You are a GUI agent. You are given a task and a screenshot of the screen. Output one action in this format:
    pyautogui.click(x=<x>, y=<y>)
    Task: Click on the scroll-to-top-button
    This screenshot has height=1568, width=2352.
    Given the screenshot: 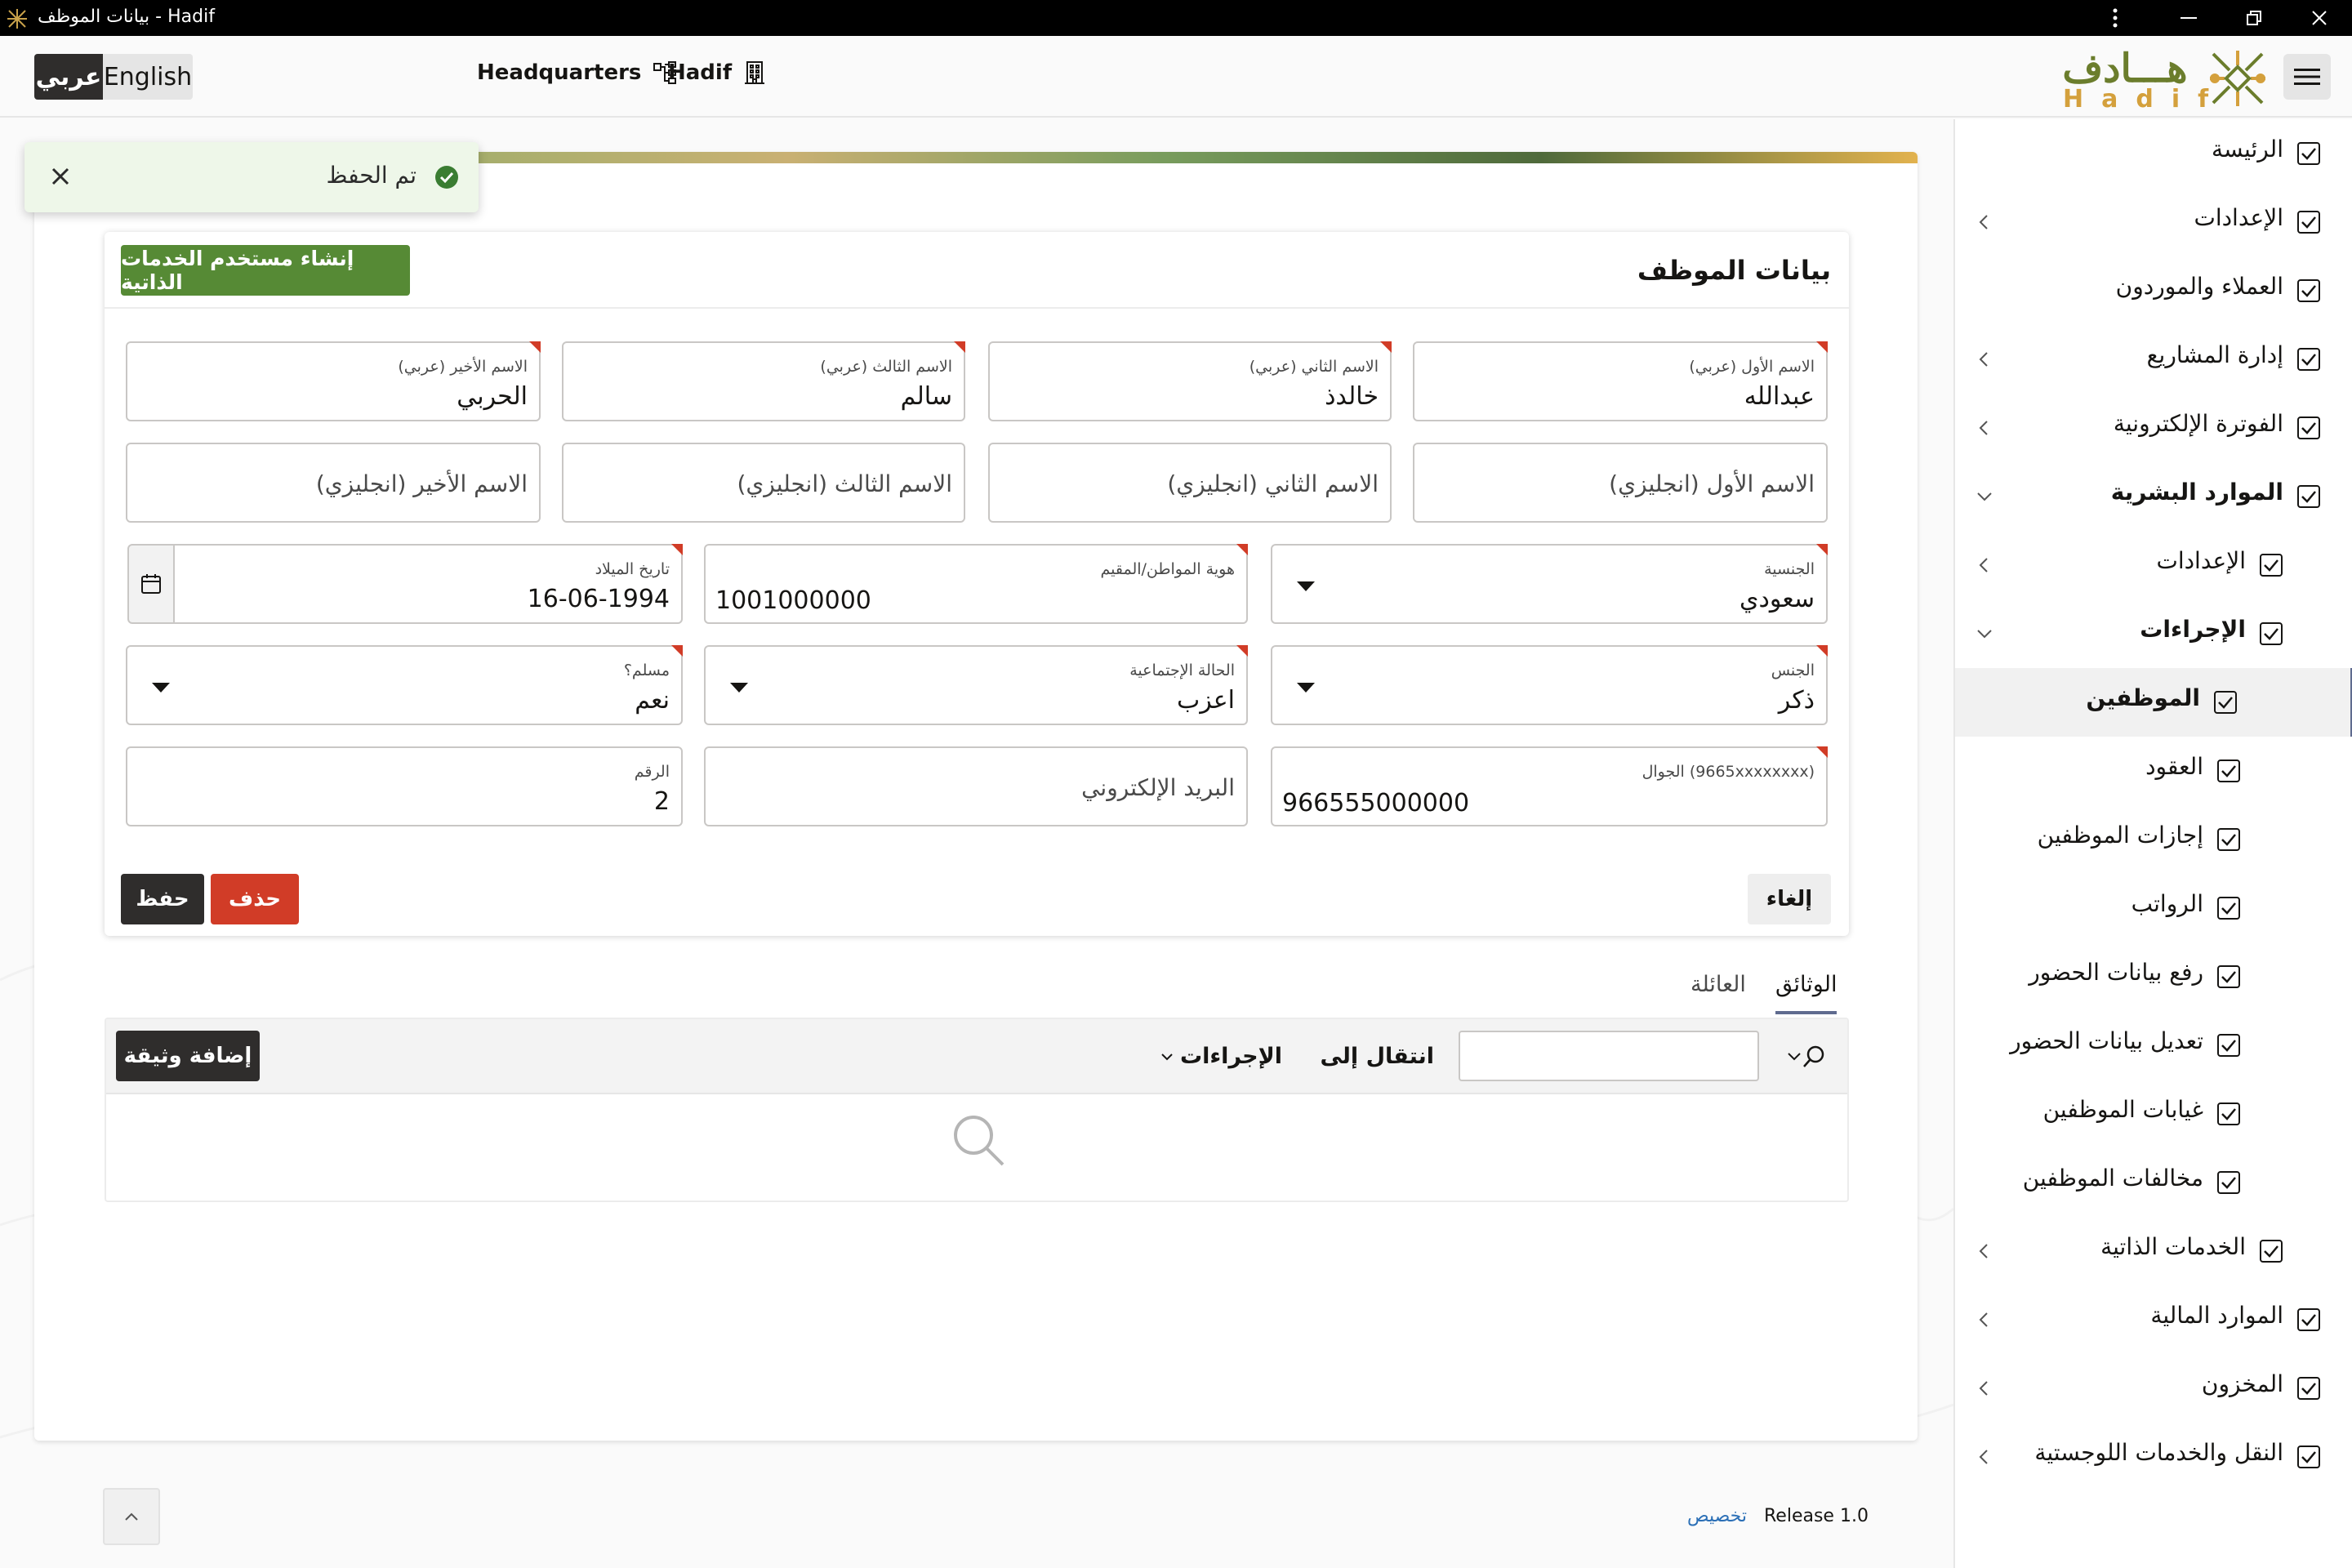 What is the action you would take?
    pyautogui.click(x=131, y=1516)
    